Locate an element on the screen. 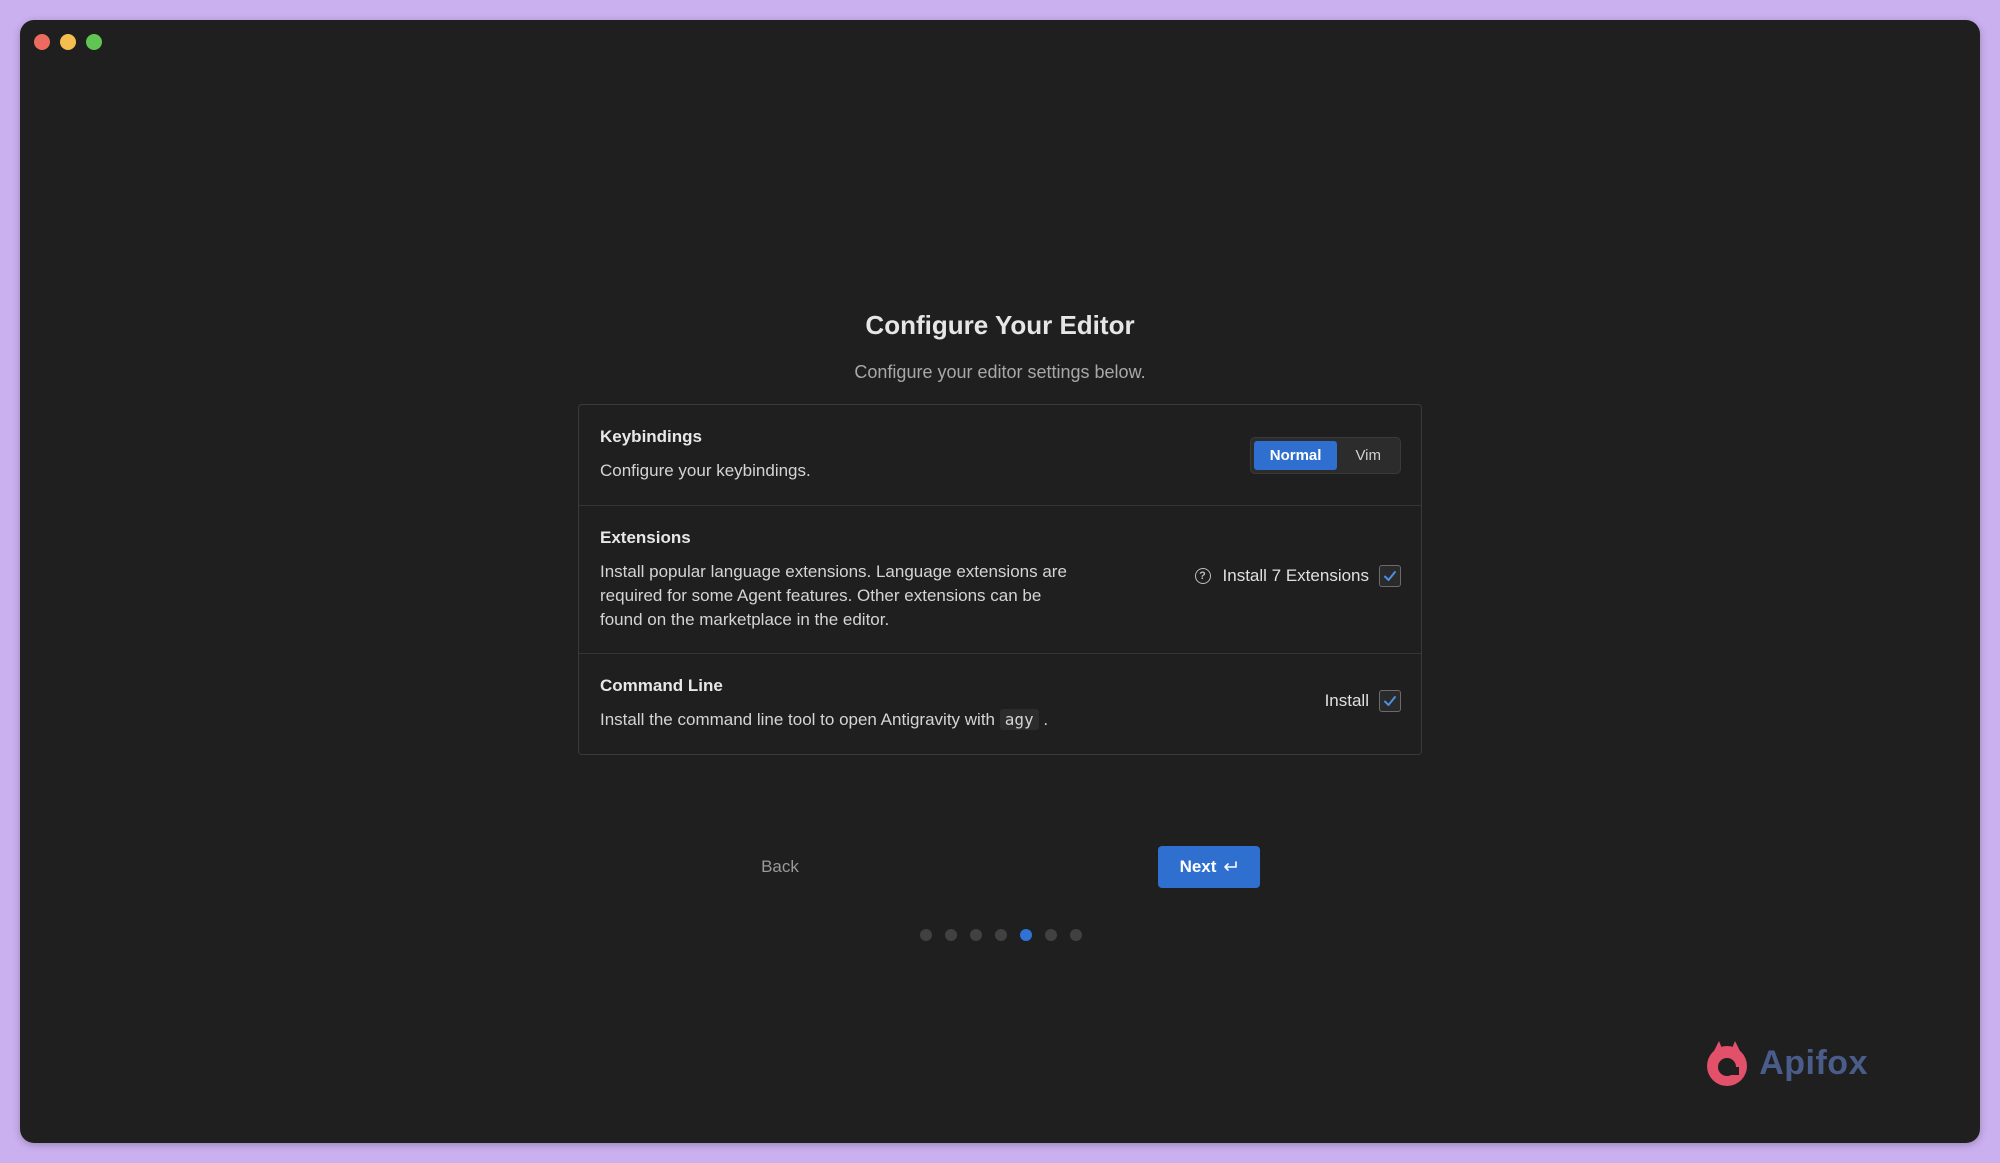  traffic-lights is located at coordinates (68, 42).